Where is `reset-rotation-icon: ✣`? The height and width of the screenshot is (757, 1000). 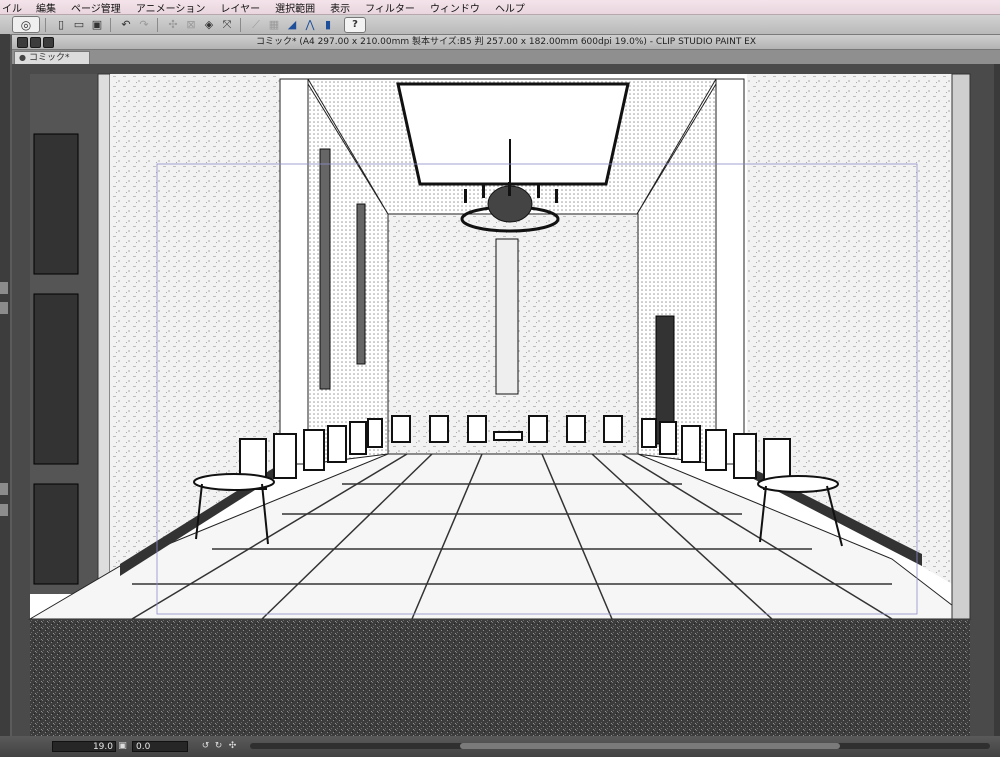
reset-rotation-icon: ✣ is located at coordinates (232, 746).